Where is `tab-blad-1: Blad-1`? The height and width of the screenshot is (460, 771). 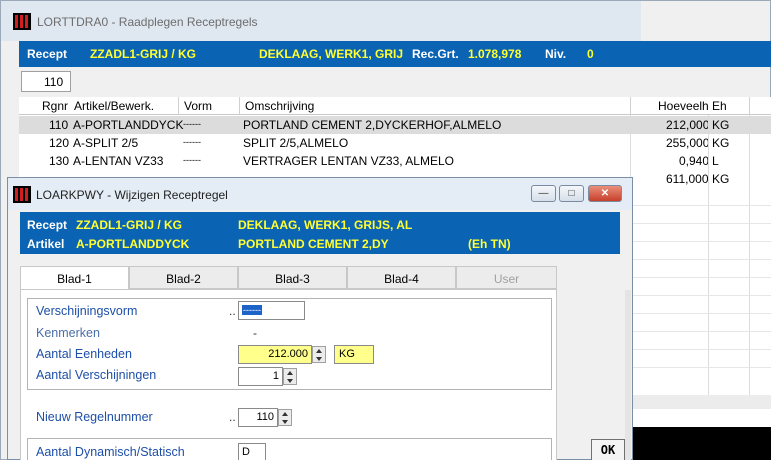 tab-blad-1: Blad-1 is located at coordinates (74, 278).